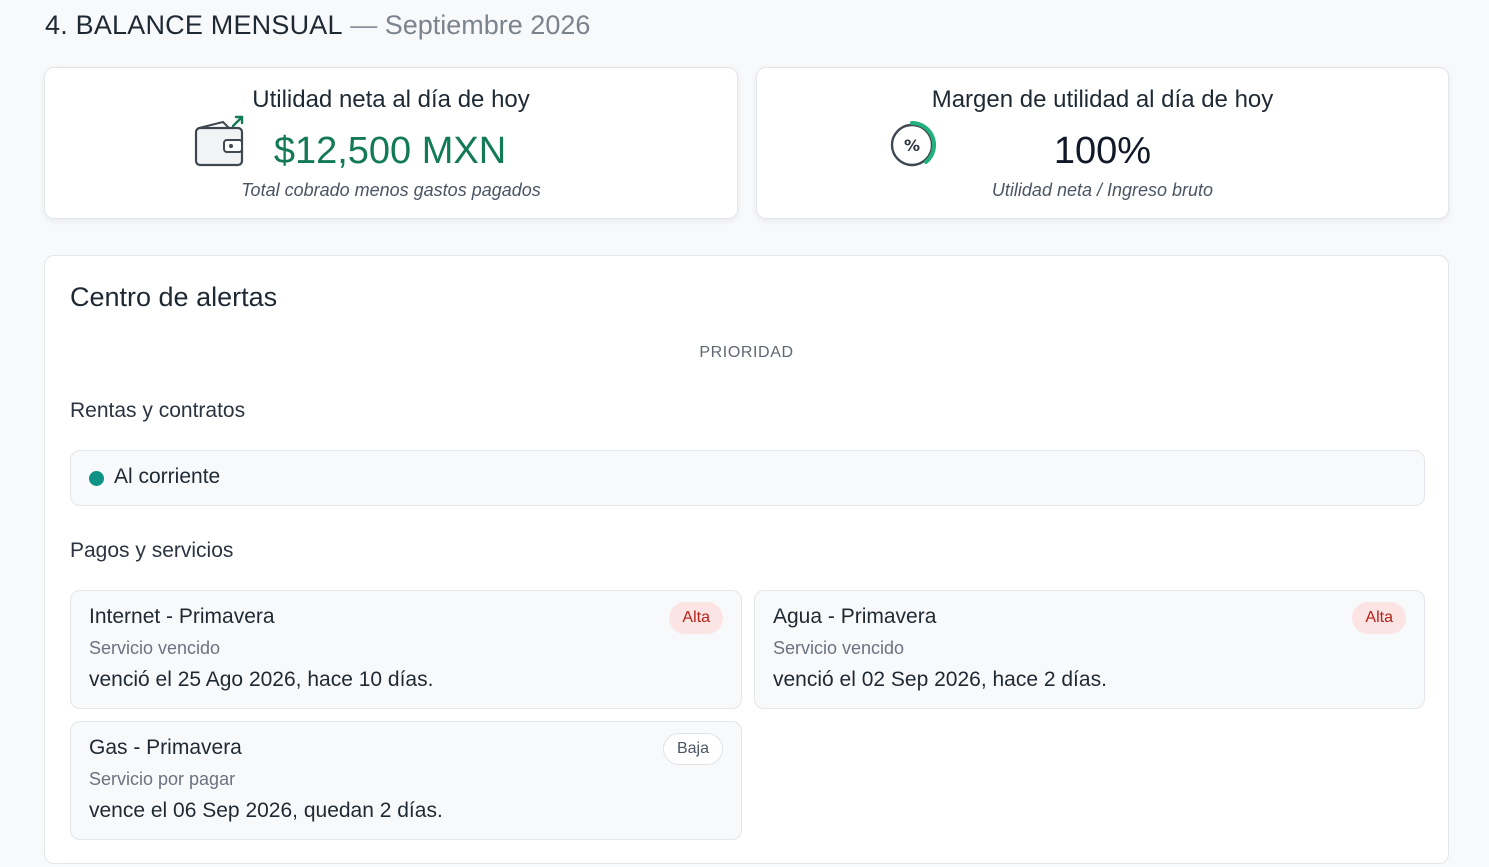 This screenshot has height=867, width=1489. What do you see at coordinates (391, 99) in the screenshot?
I see `net-profit-title: Utilidad neta al día de hoy` at bounding box center [391, 99].